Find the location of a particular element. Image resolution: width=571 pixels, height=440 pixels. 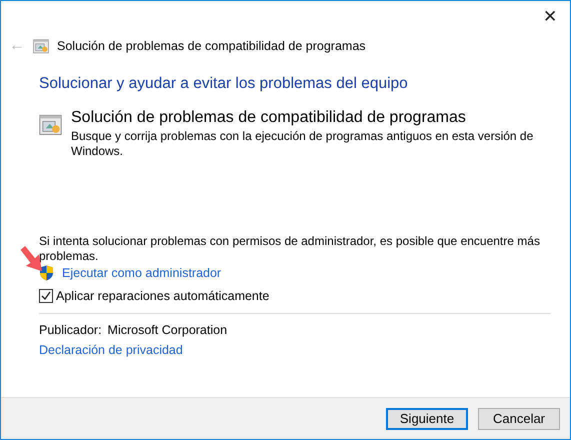

page-heading: Solucionar y ayudar a evitar los problemas del equipo is located at coordinates (224, 84).